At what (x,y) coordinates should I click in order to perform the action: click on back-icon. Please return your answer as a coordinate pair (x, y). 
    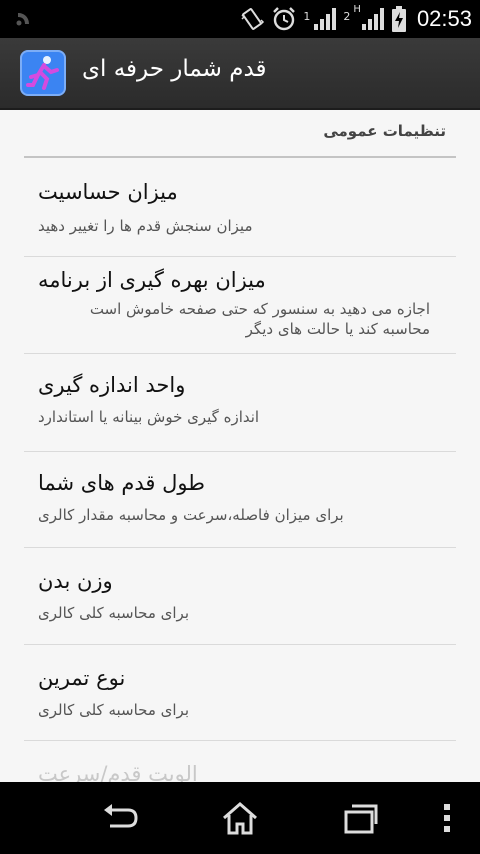
    Looking at the image, I should click on (120, 818).